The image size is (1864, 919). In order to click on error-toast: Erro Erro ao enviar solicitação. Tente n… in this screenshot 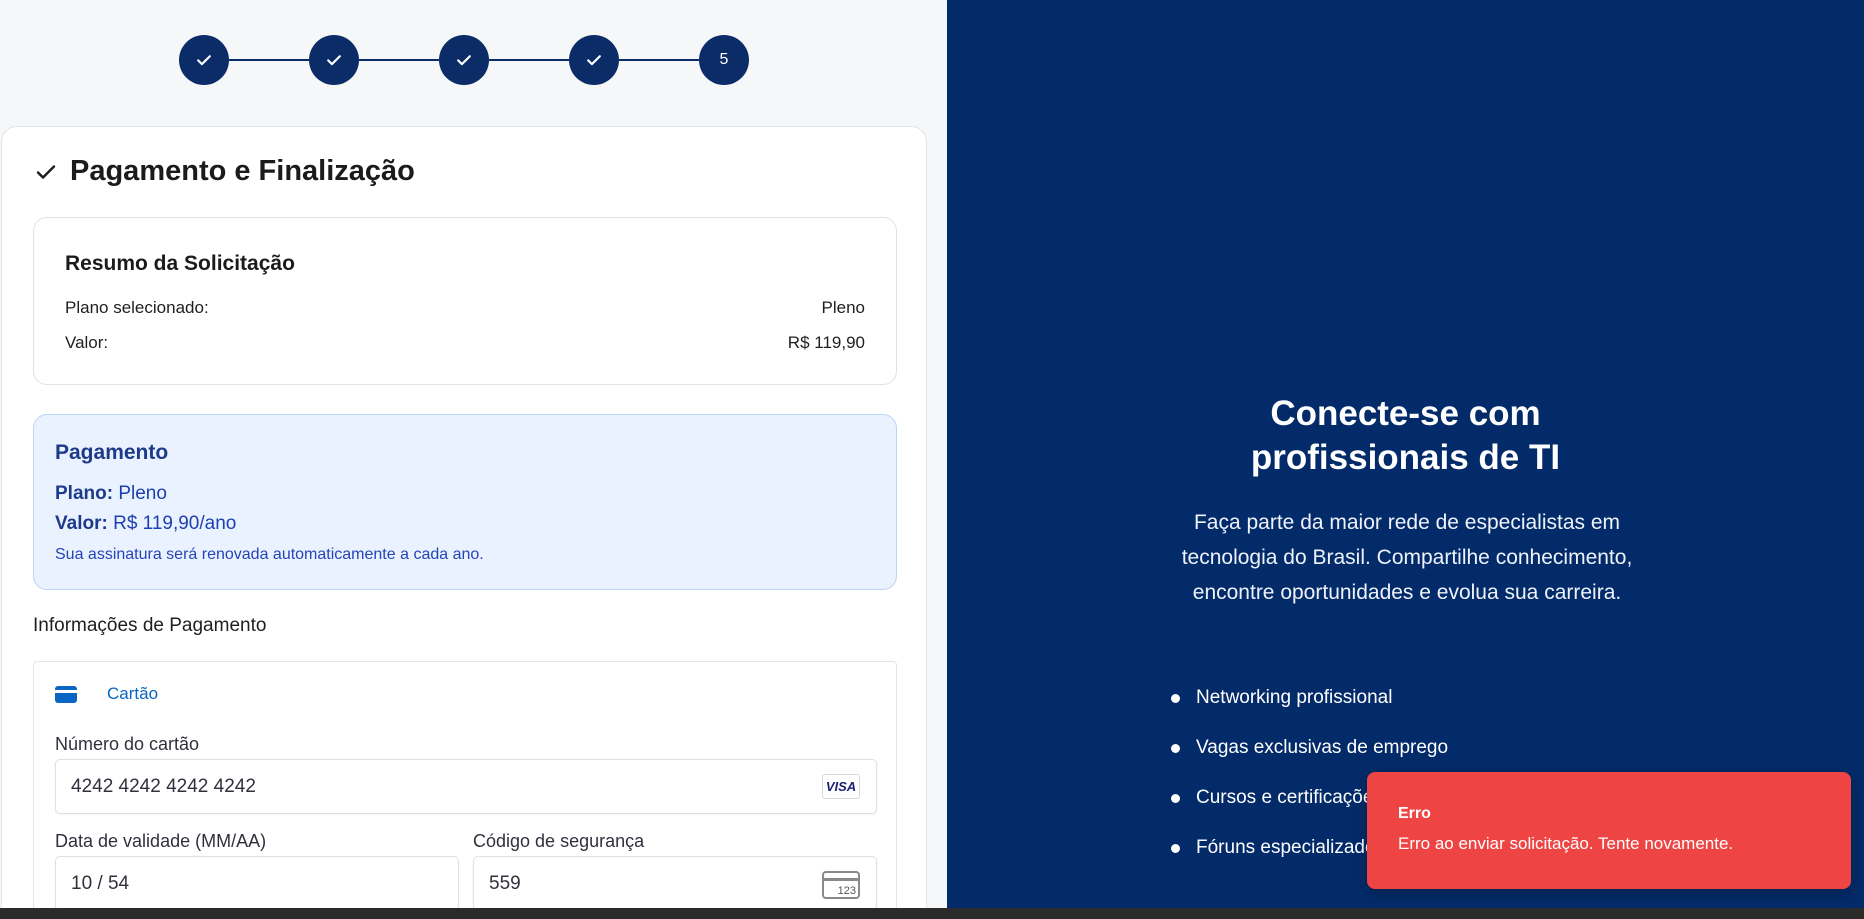, I will do `click(1609, 830)`.